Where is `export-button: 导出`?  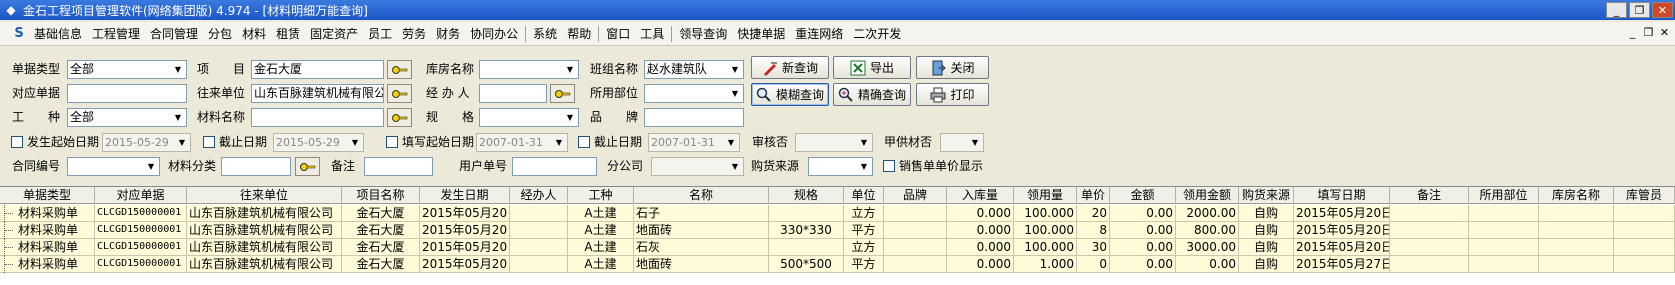 export-button: 导出 is located at coordinates (872, 67).